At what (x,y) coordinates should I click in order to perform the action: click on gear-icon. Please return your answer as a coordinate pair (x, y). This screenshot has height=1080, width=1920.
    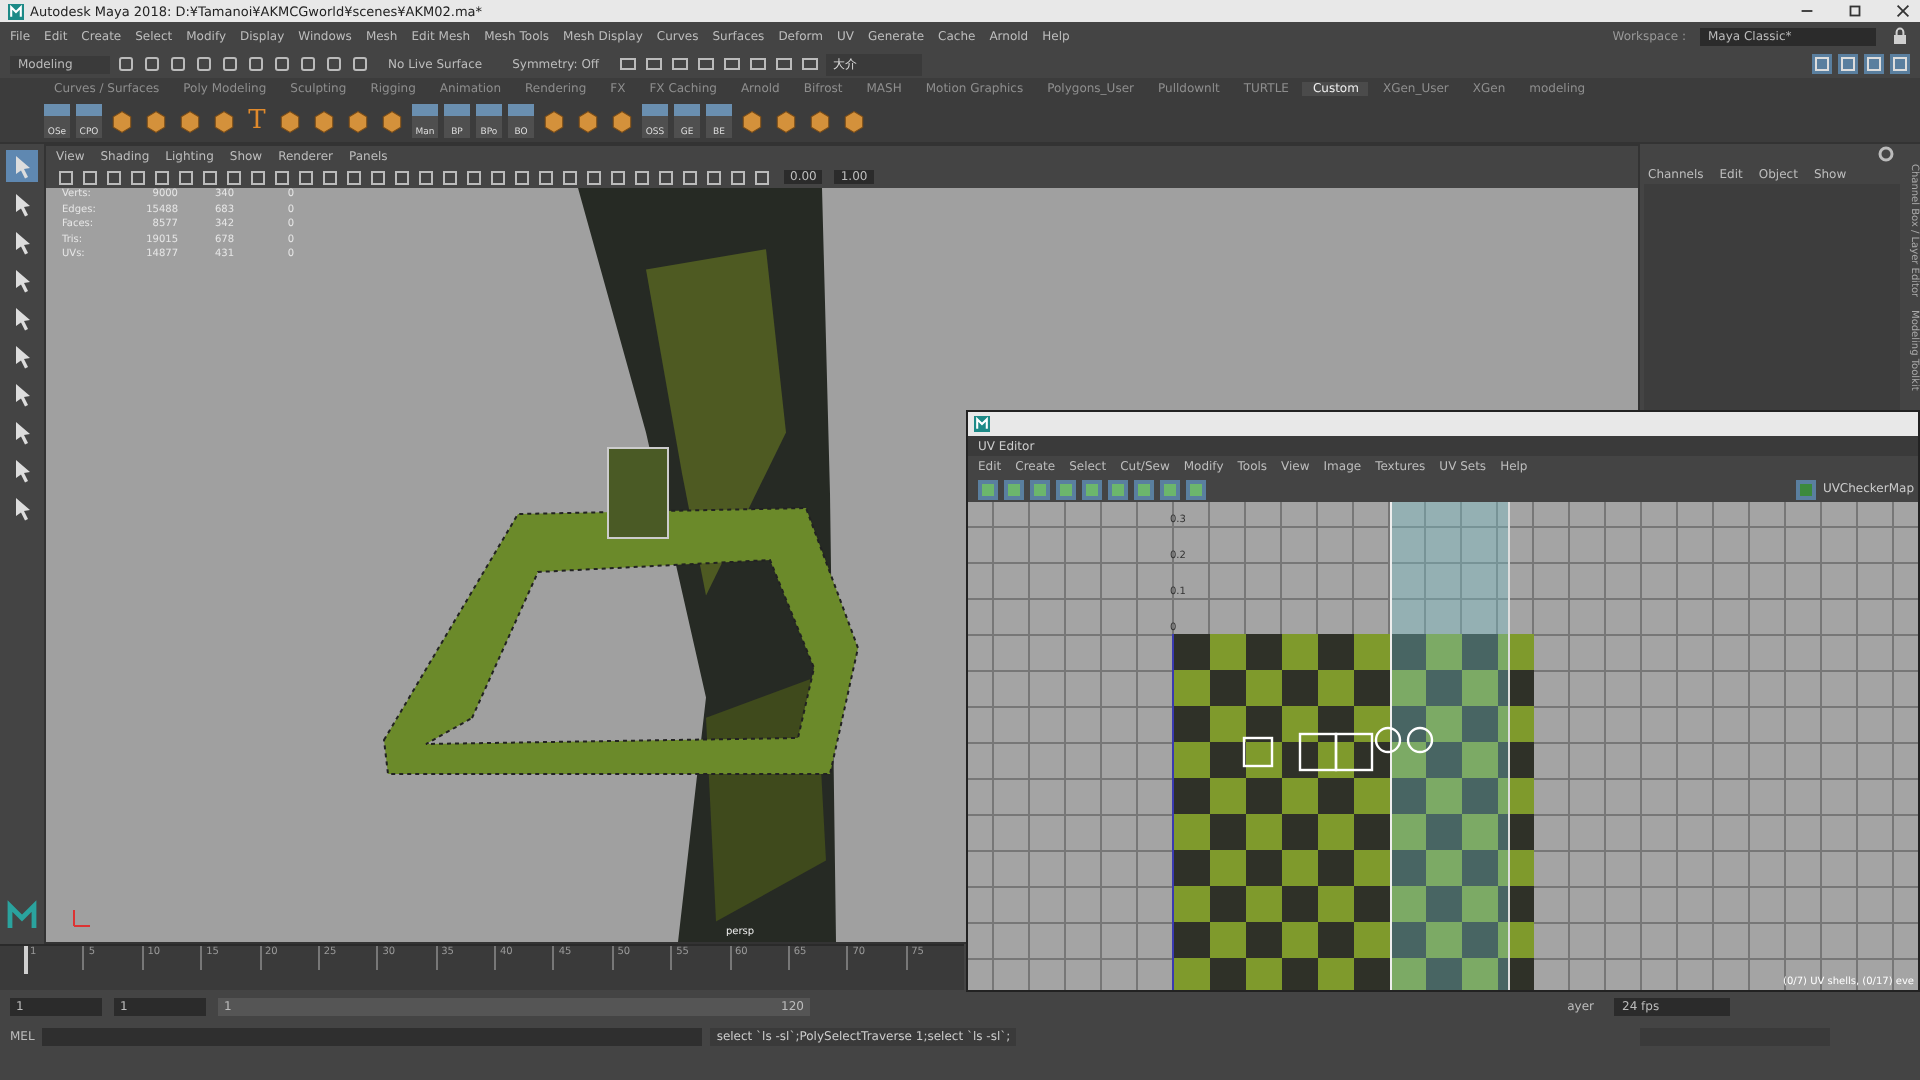
    Looking at the image, I should click on (1886, 154).